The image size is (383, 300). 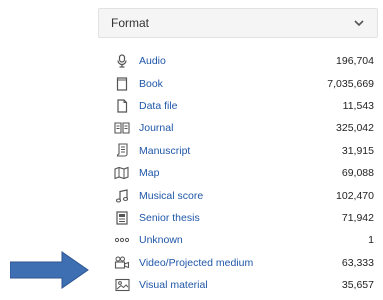 I want to click on microphone-icon, so click(x=122, y=61).